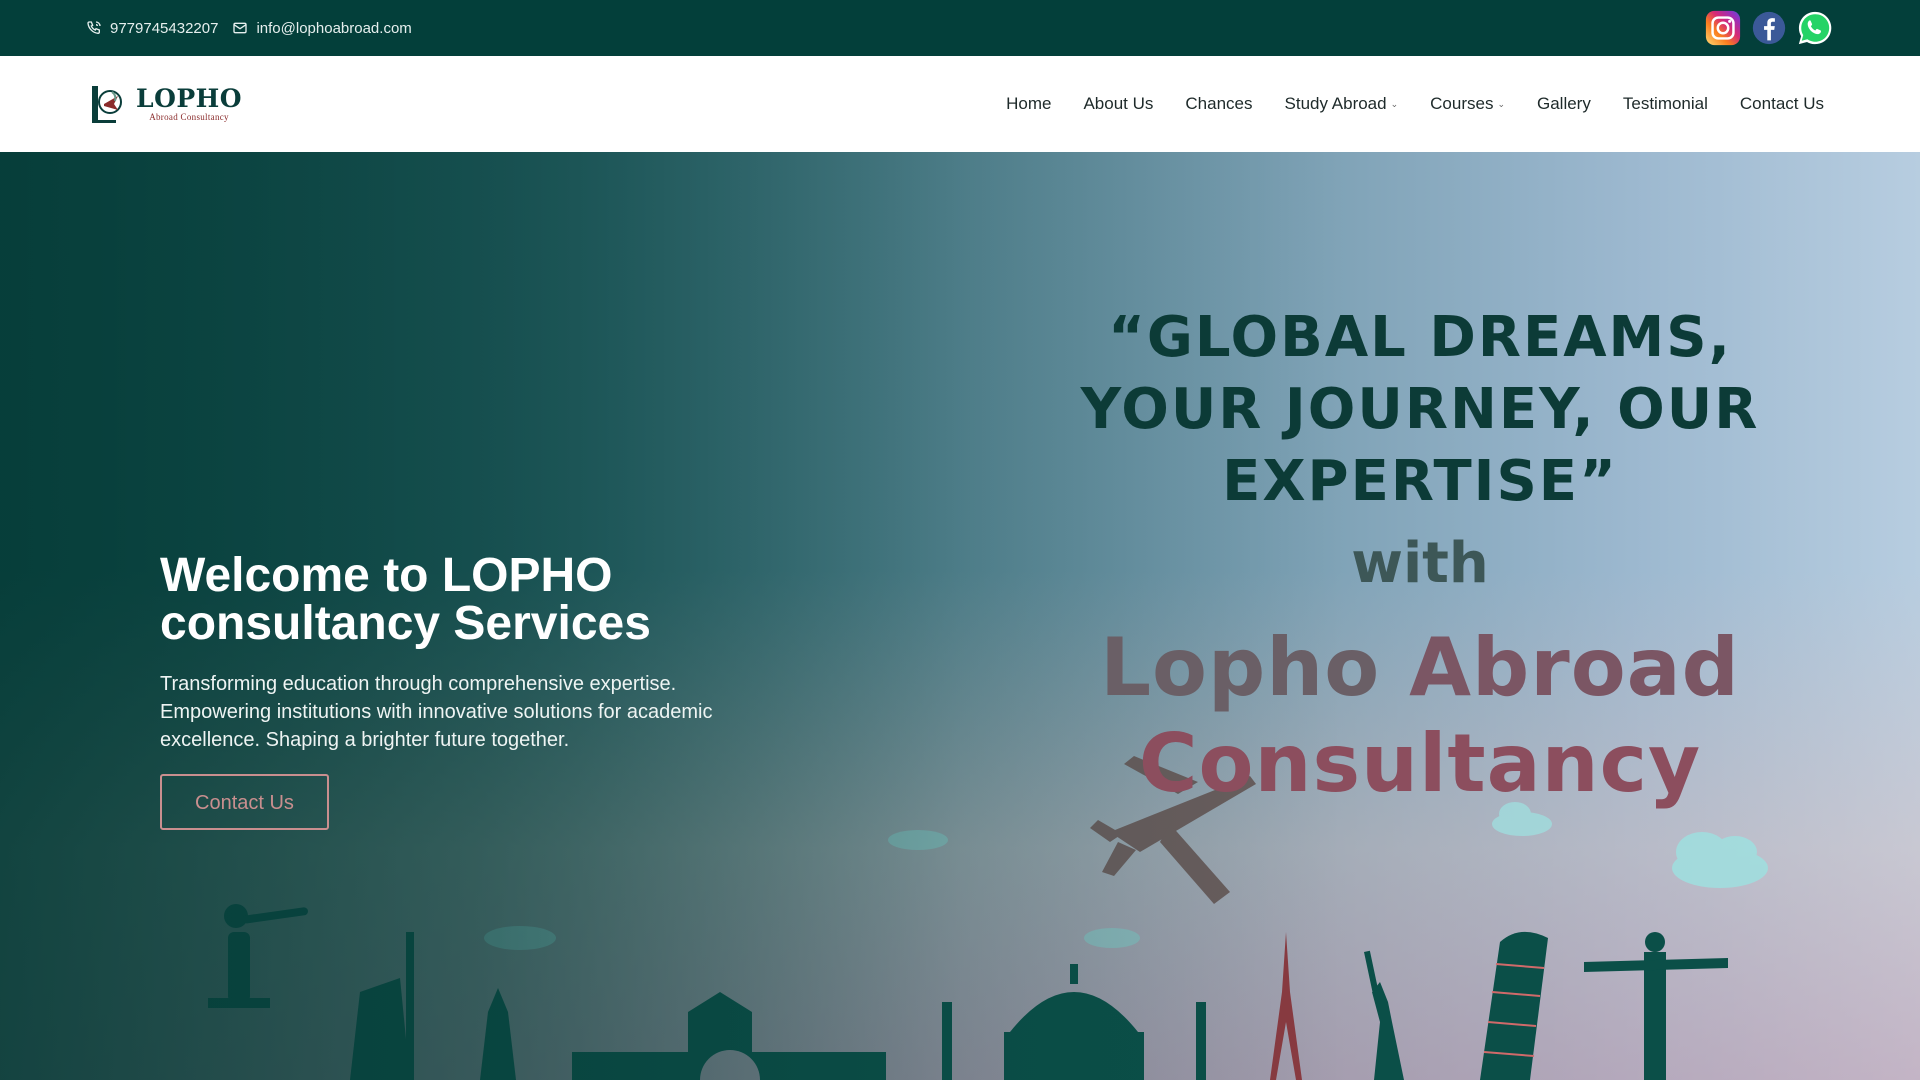 Image resolution: width=1920 pixels, height=1080 pixels. Describe the element at coordinates (1420, 763) in the screenshot. I see `tagline-brand-word: Consultancy` at that location.